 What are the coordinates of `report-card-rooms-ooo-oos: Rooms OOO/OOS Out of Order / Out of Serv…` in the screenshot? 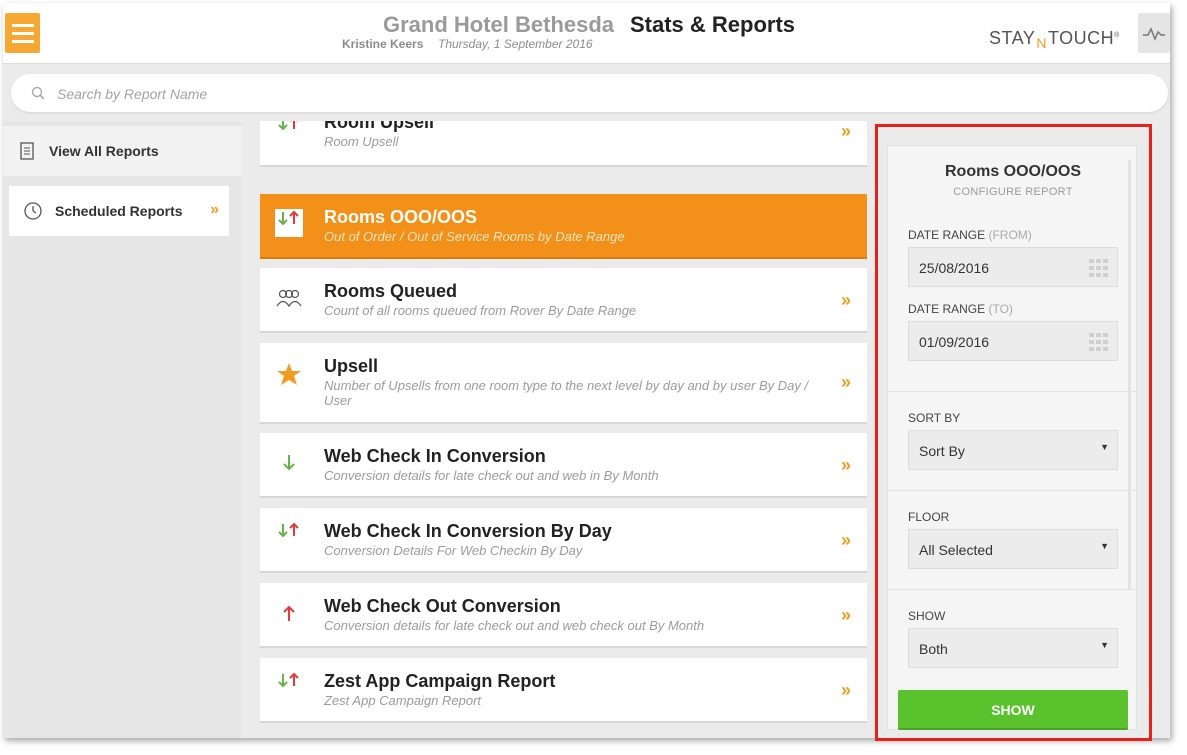 It's located at (563, 226).